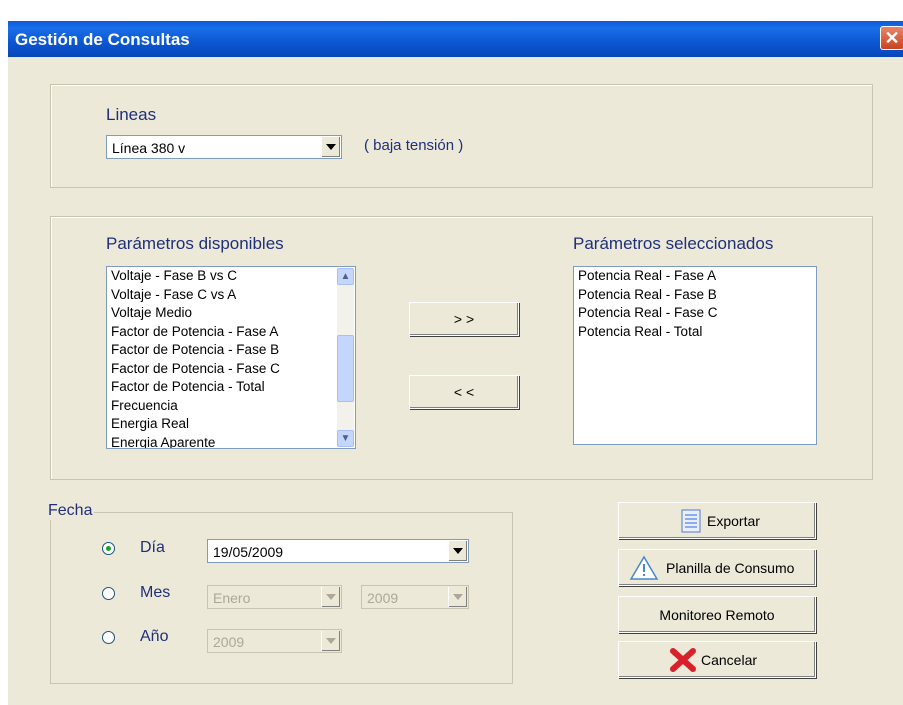 Image resolution: width=903 pixels, height=705 pixels. What do you see at coordinates (229, 642) in the screenshot?
I see `anio-select-value: 2009` at bounding box center [229, 642].